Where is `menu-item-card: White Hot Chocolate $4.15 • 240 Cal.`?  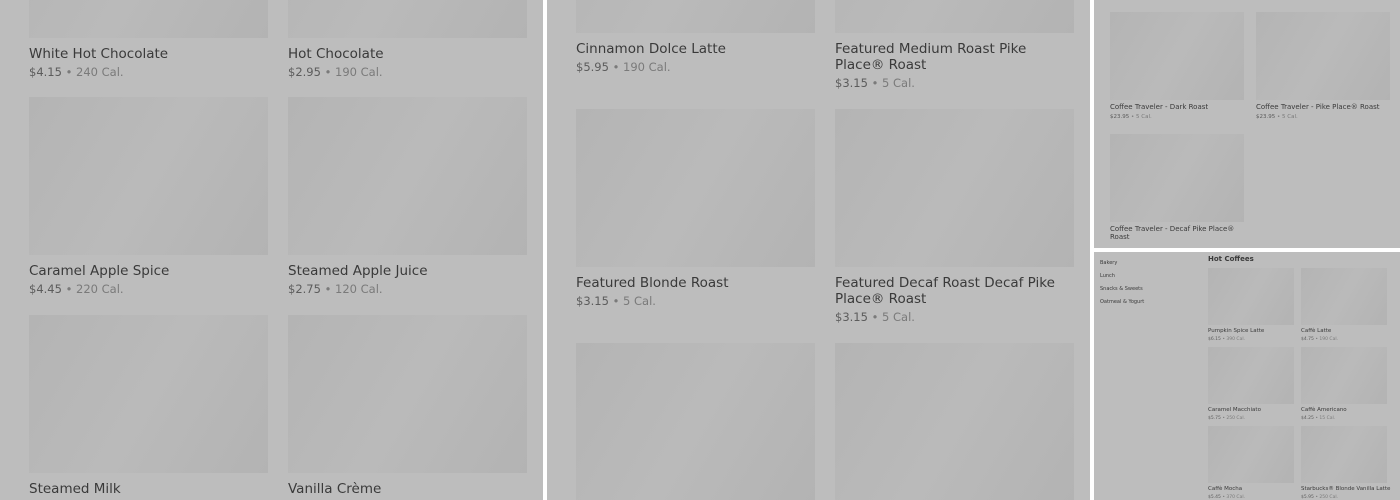
menu-item-card: White Hot Chocolate $4.15 • 240 Cal. is located at coordinates (148, 39).